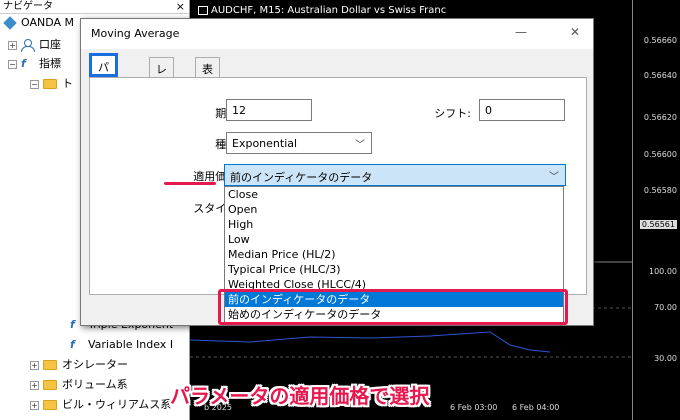  I want to click on folder-label: ビル・ウィリアムス系, so click(117, 404).